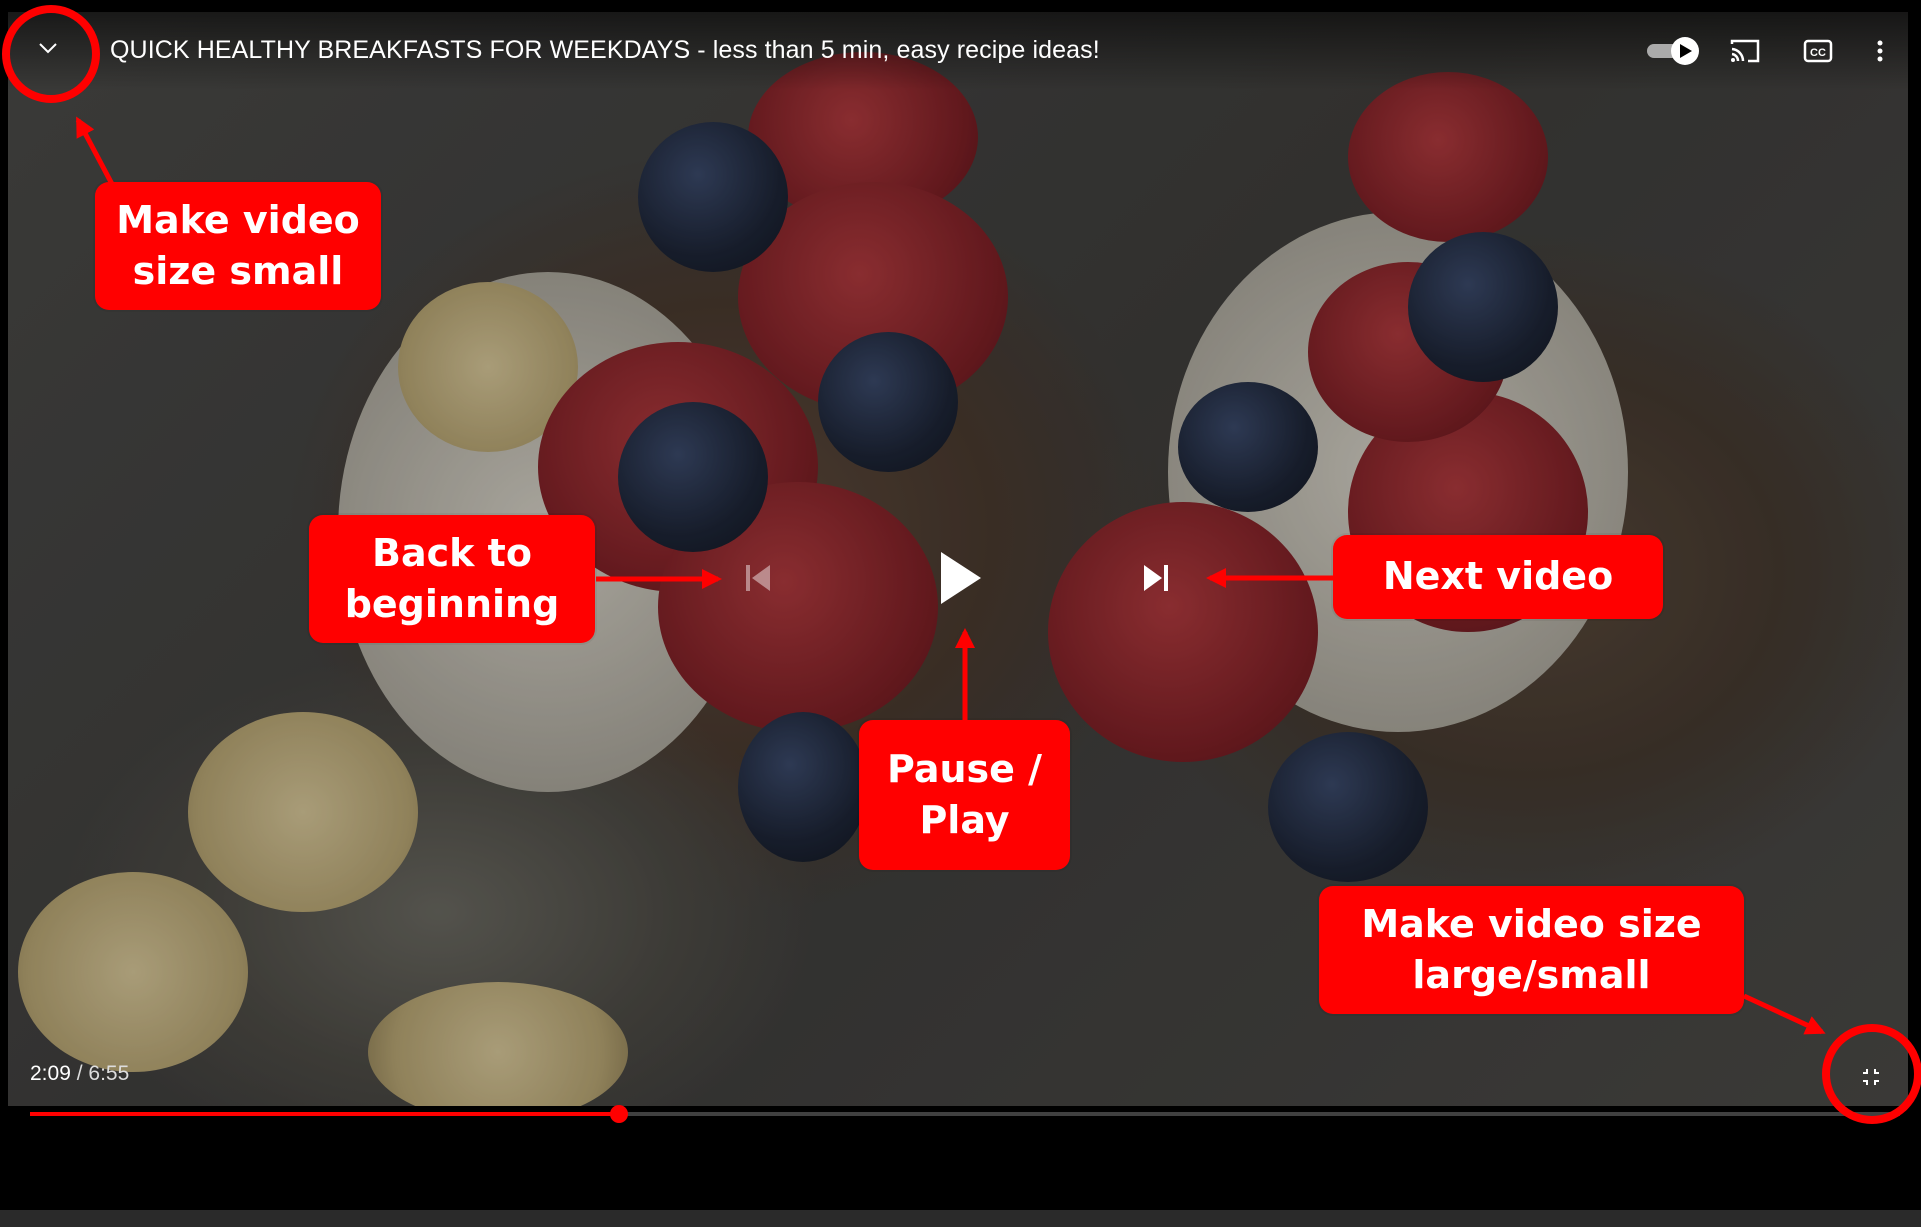 This screenshot has width=1921, height=1227. What do you see at coordinates (960, 1218) in the screenshot?
I see `bottom-edge` at bounding box center [960, 1218].